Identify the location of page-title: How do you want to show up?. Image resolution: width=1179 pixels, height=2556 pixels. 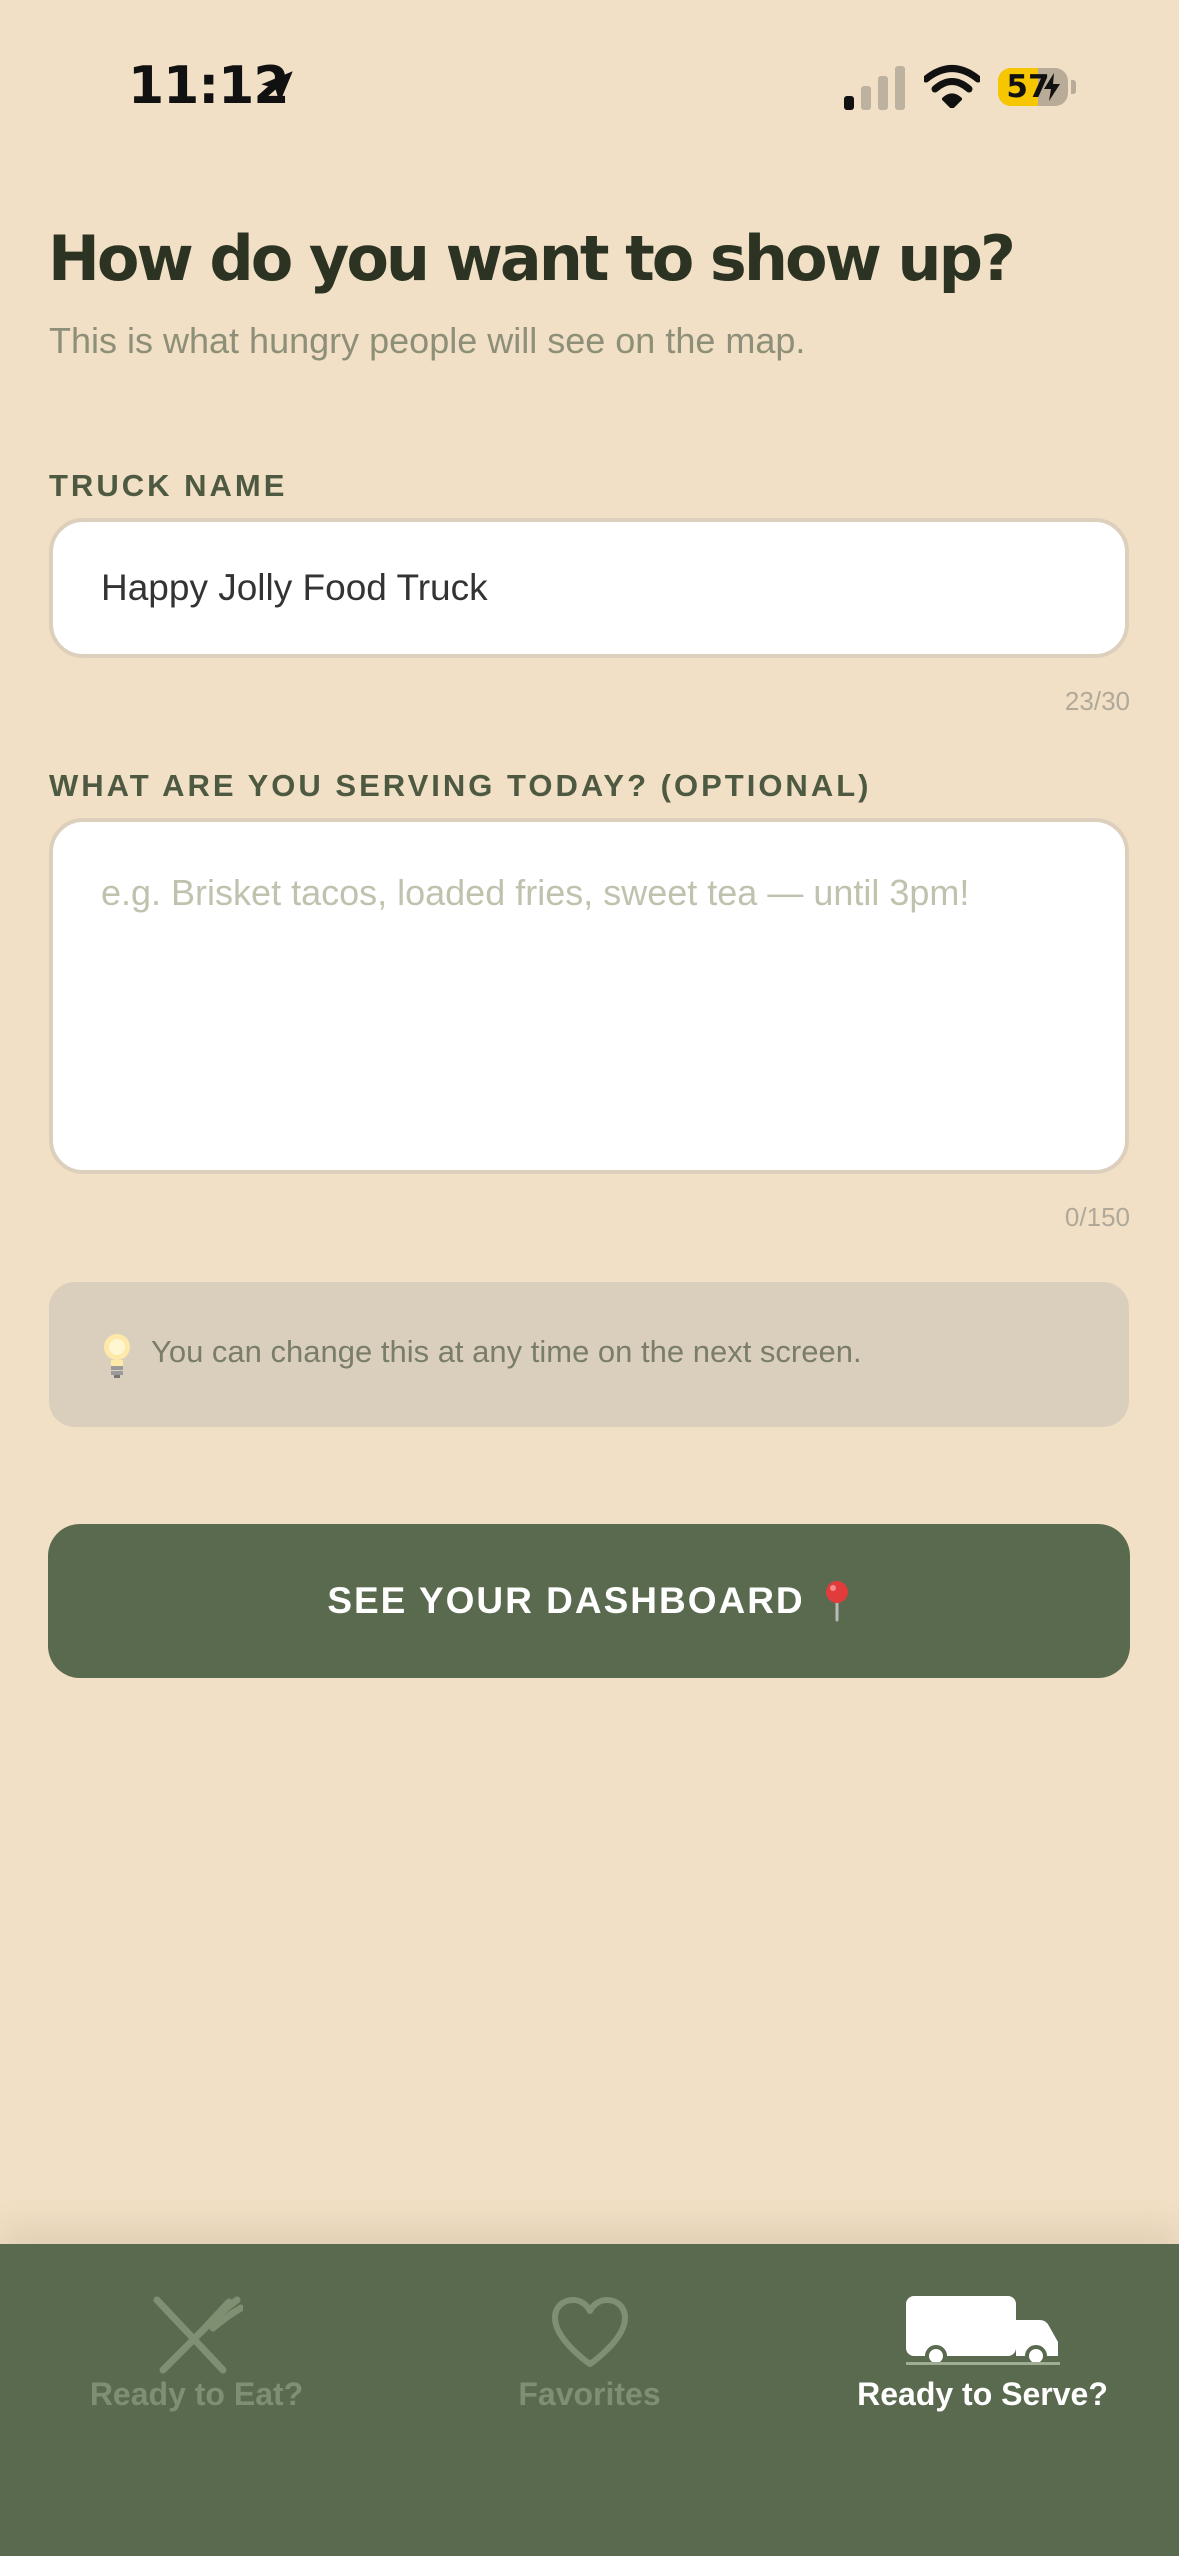
(532, 258).